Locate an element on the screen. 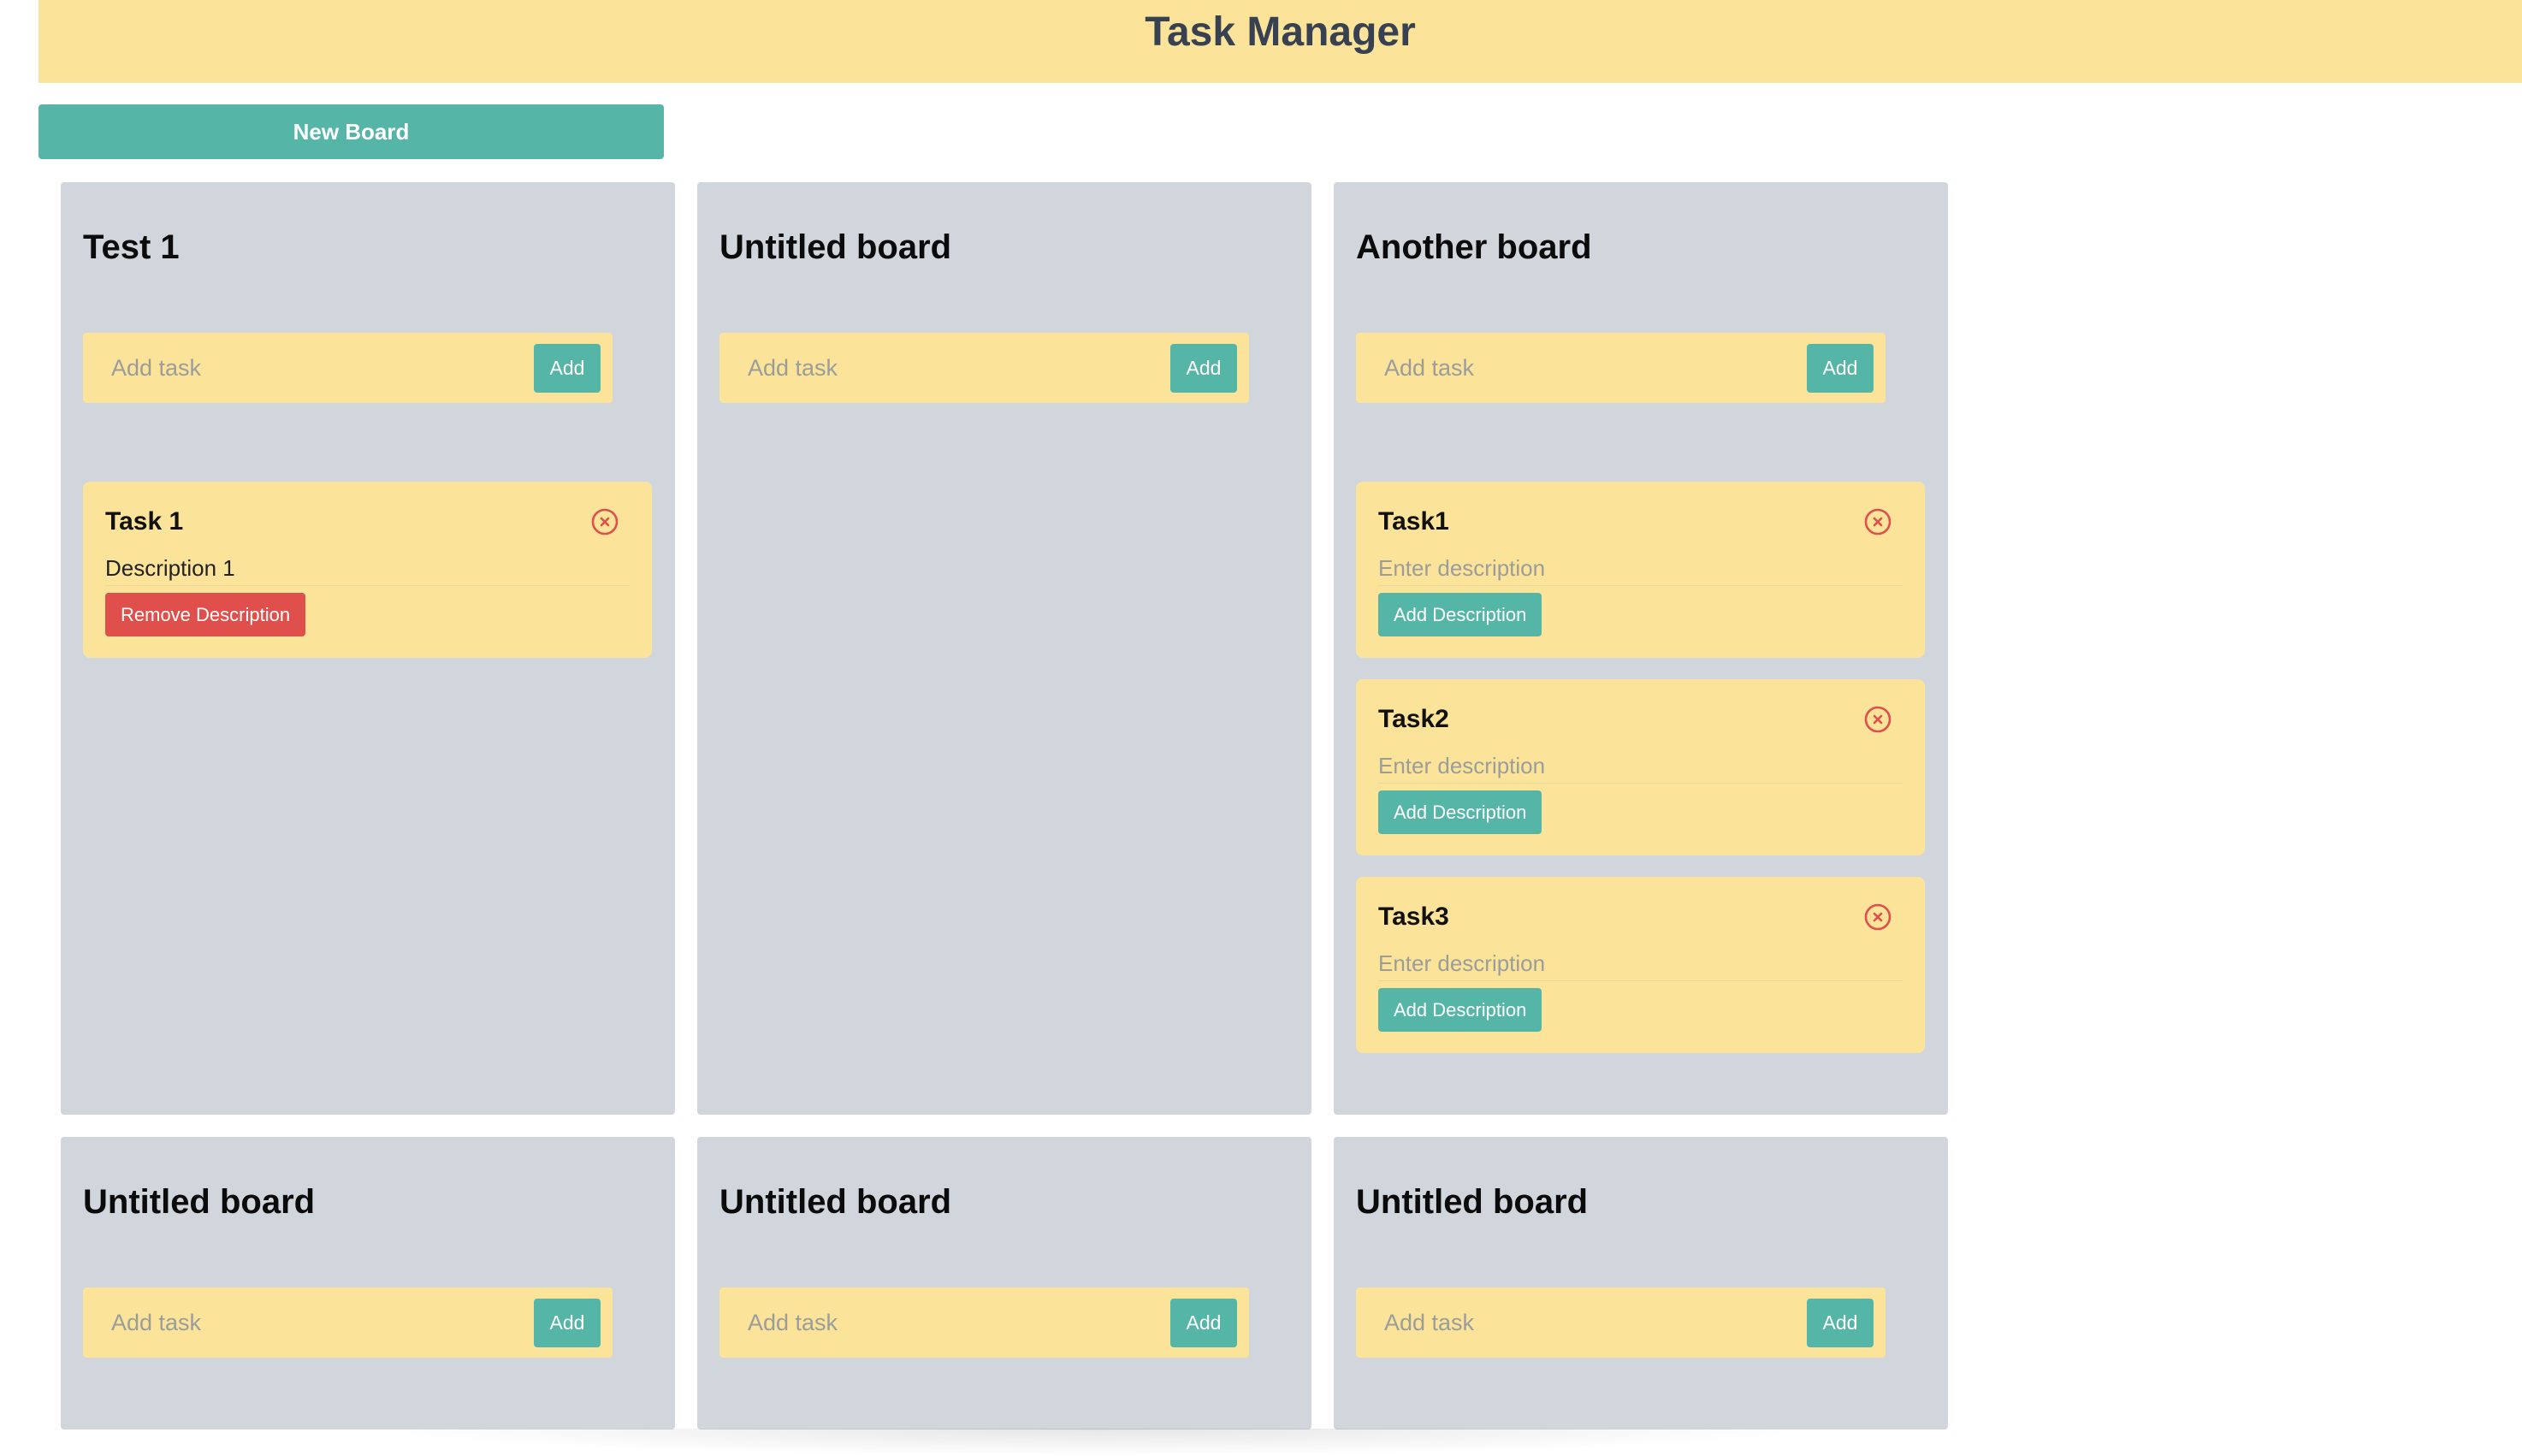 The image size is (2522, 1456). app-header: Task Manager is located at coordinates (1280, 41).